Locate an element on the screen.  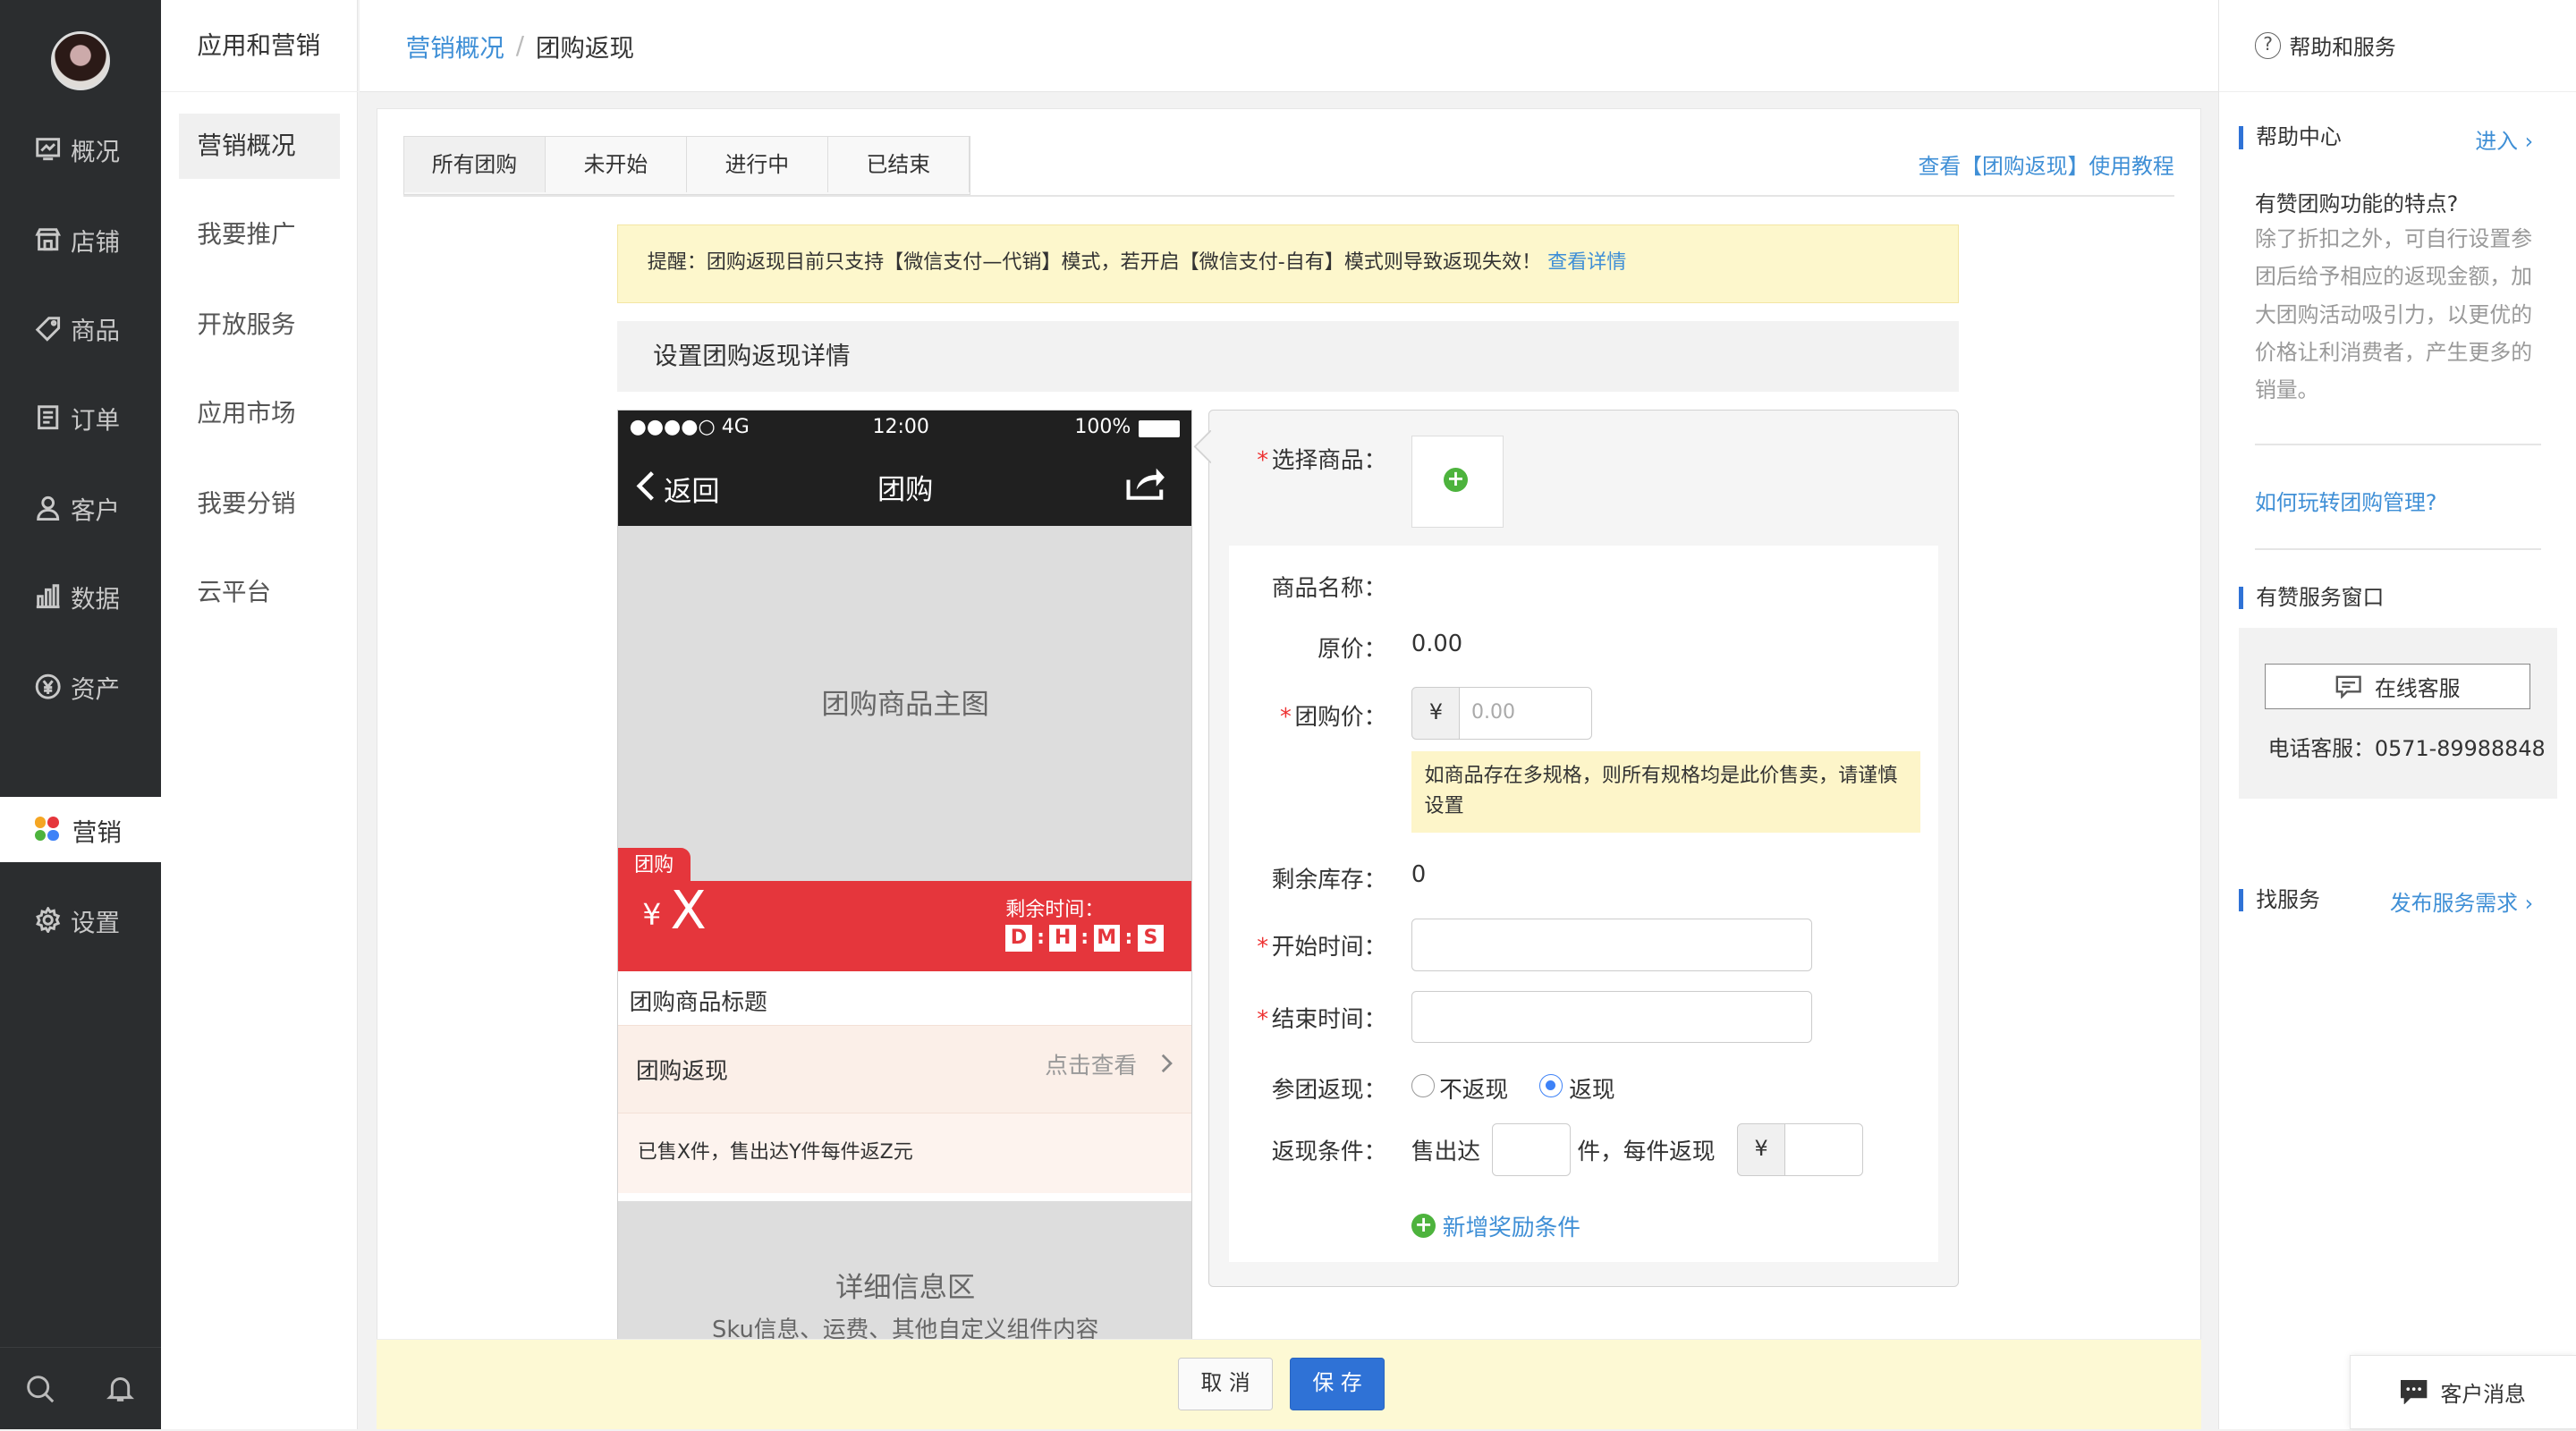
subnav-item-promote: 我要推广 is located at coordinates (259, 235).